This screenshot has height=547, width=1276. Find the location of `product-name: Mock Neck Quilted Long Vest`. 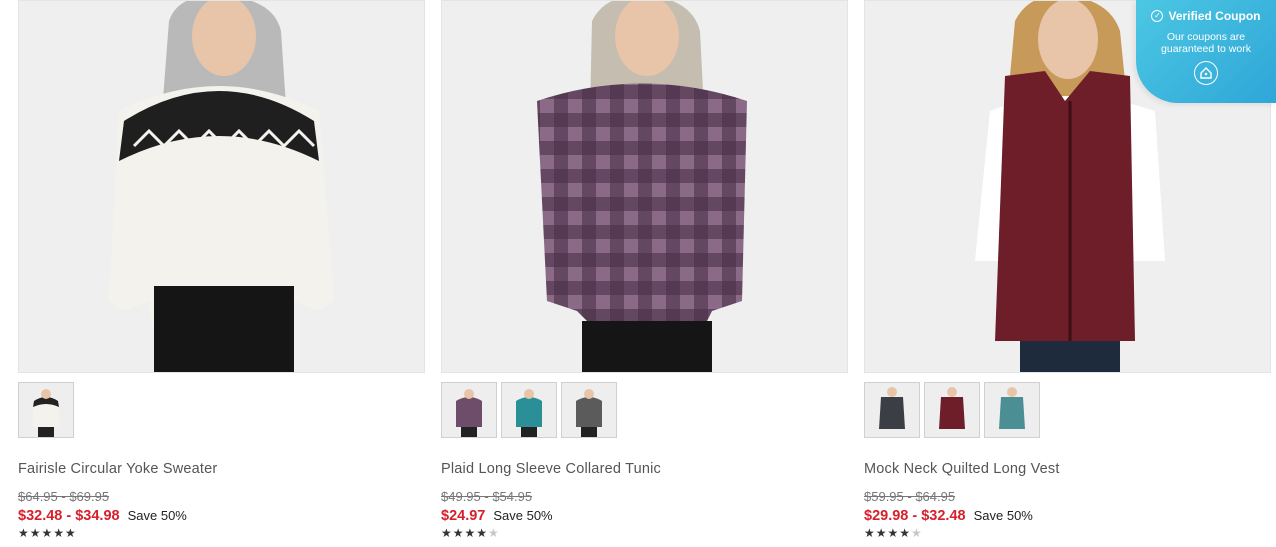

product-name: Mock Neck Quilted Long Vest is located at coordinates (1067, 469).